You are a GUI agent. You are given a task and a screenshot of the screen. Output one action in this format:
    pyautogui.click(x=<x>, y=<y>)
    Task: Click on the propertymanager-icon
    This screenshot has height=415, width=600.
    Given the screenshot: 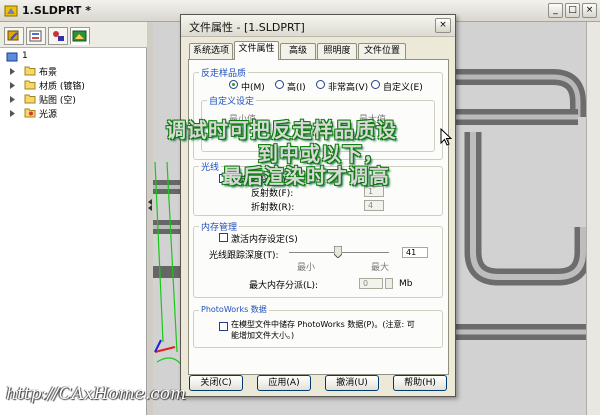 What is the action you would take?
    pyautogui.click(x=35, y=36)
    